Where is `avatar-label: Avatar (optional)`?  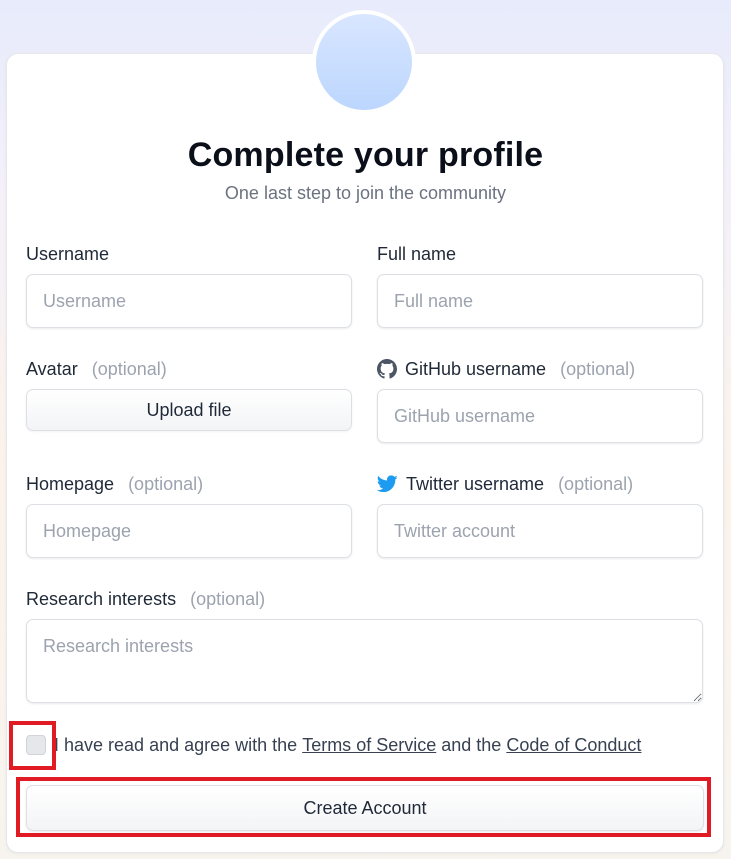 avatar-label: Avatar (optional) is located at coordinates (96, 369).